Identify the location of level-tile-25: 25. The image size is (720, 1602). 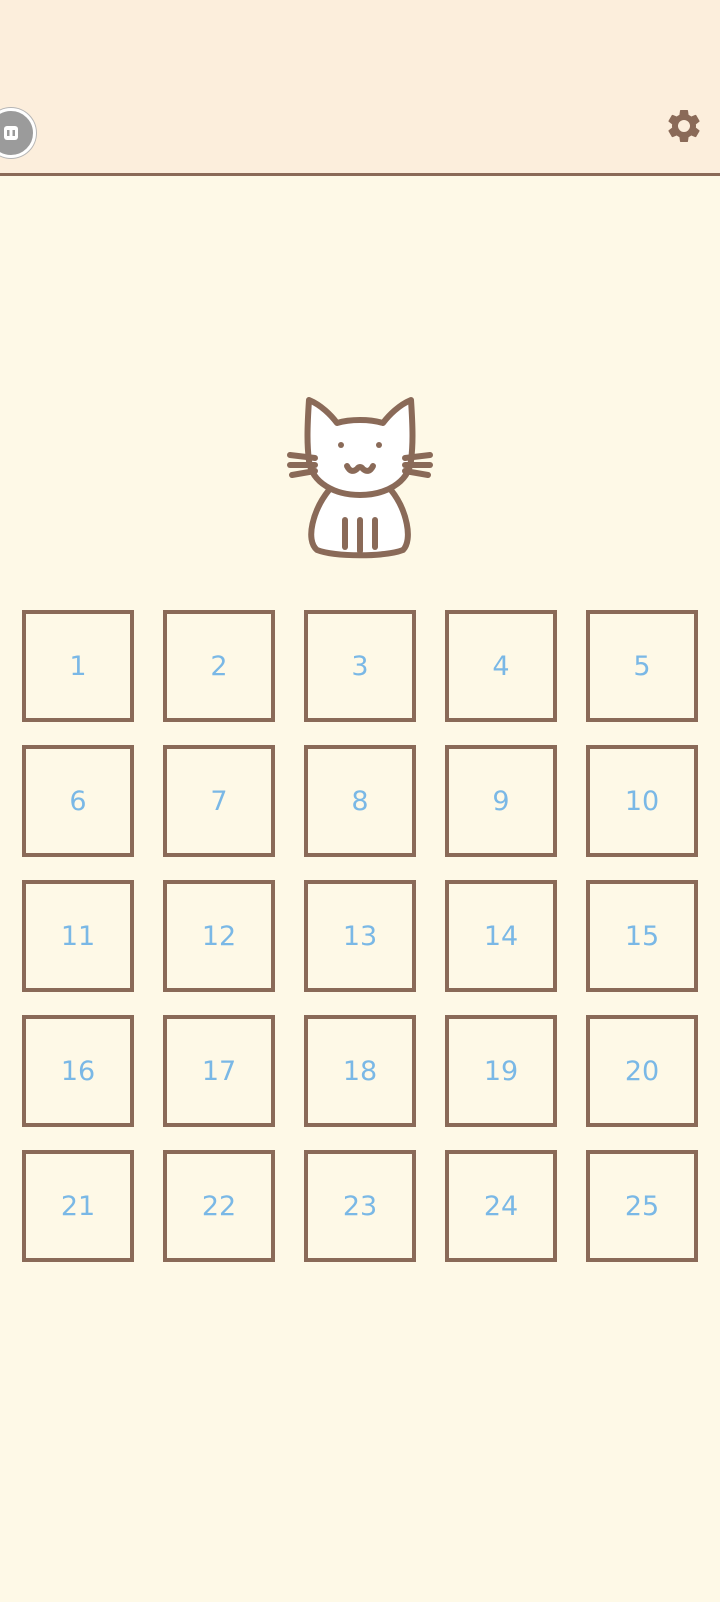
(642, 1206).